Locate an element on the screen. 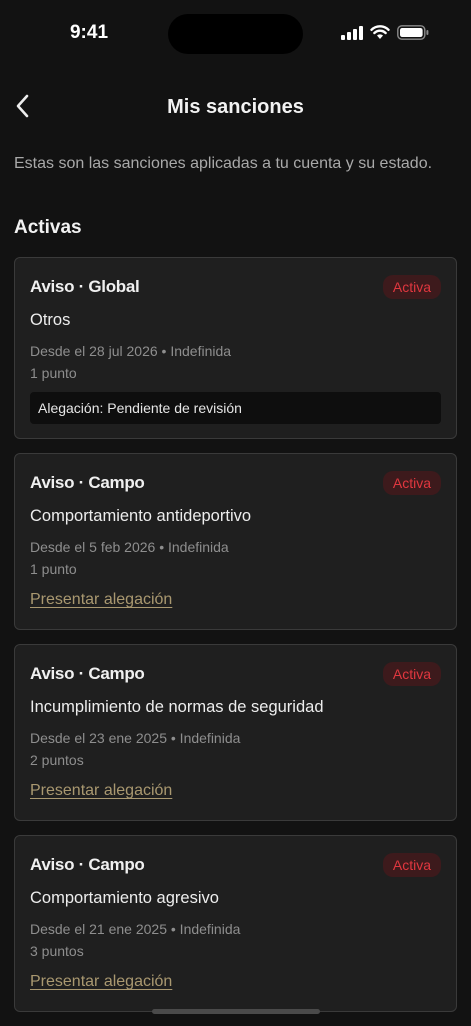 This screenshot has width=471, height=1026. status-time: 9:41 is located at coordinates (89, 32).